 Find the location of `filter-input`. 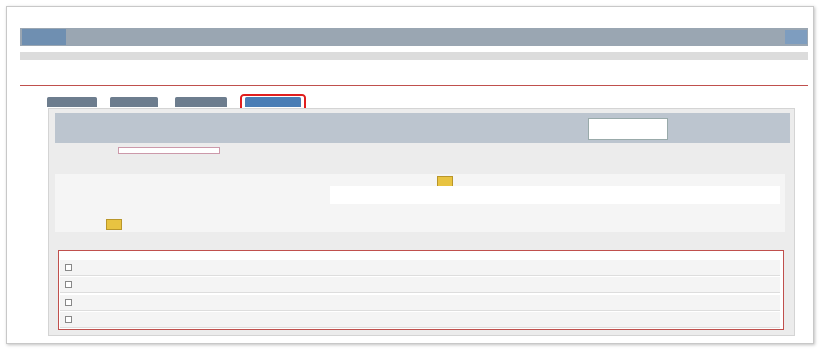

filter-input is located at coordinates (169, 150).